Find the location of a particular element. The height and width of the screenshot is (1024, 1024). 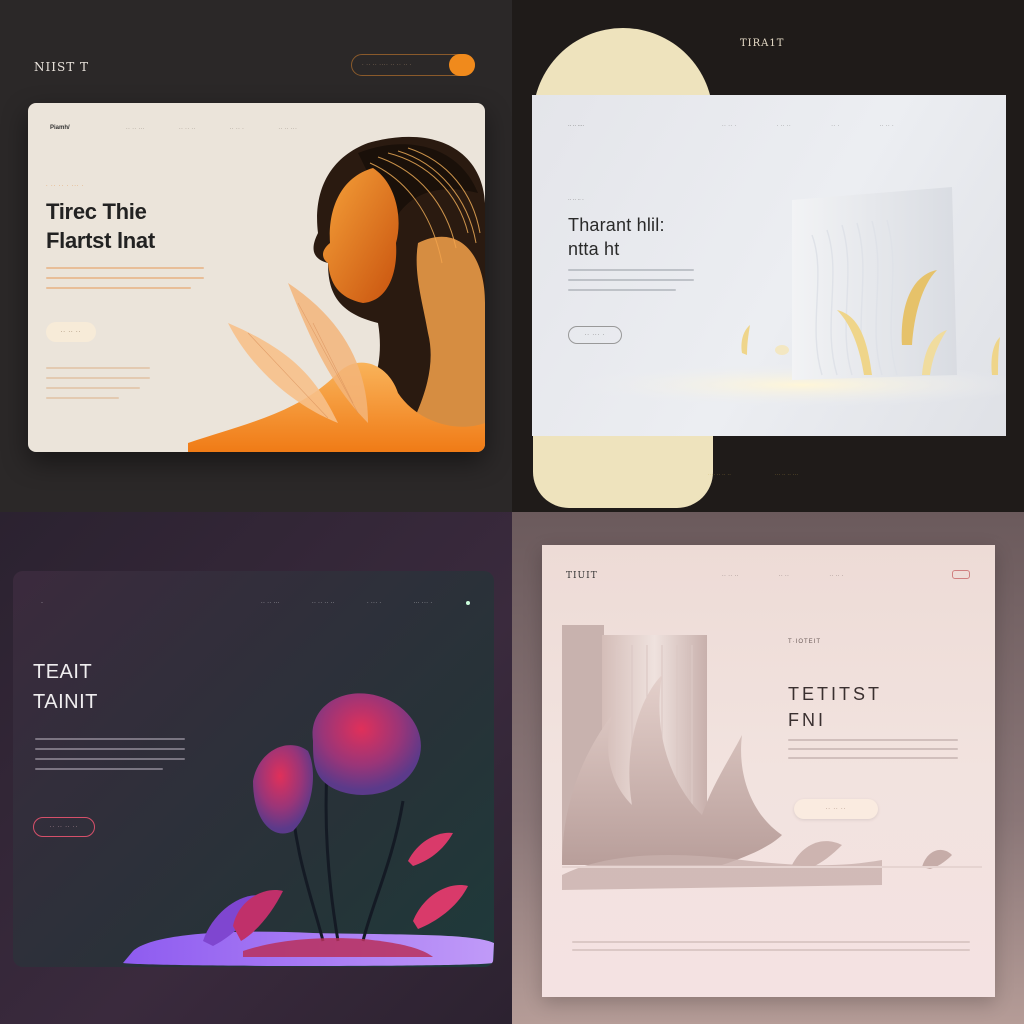

footer-text is located at coordinates (771, 946).